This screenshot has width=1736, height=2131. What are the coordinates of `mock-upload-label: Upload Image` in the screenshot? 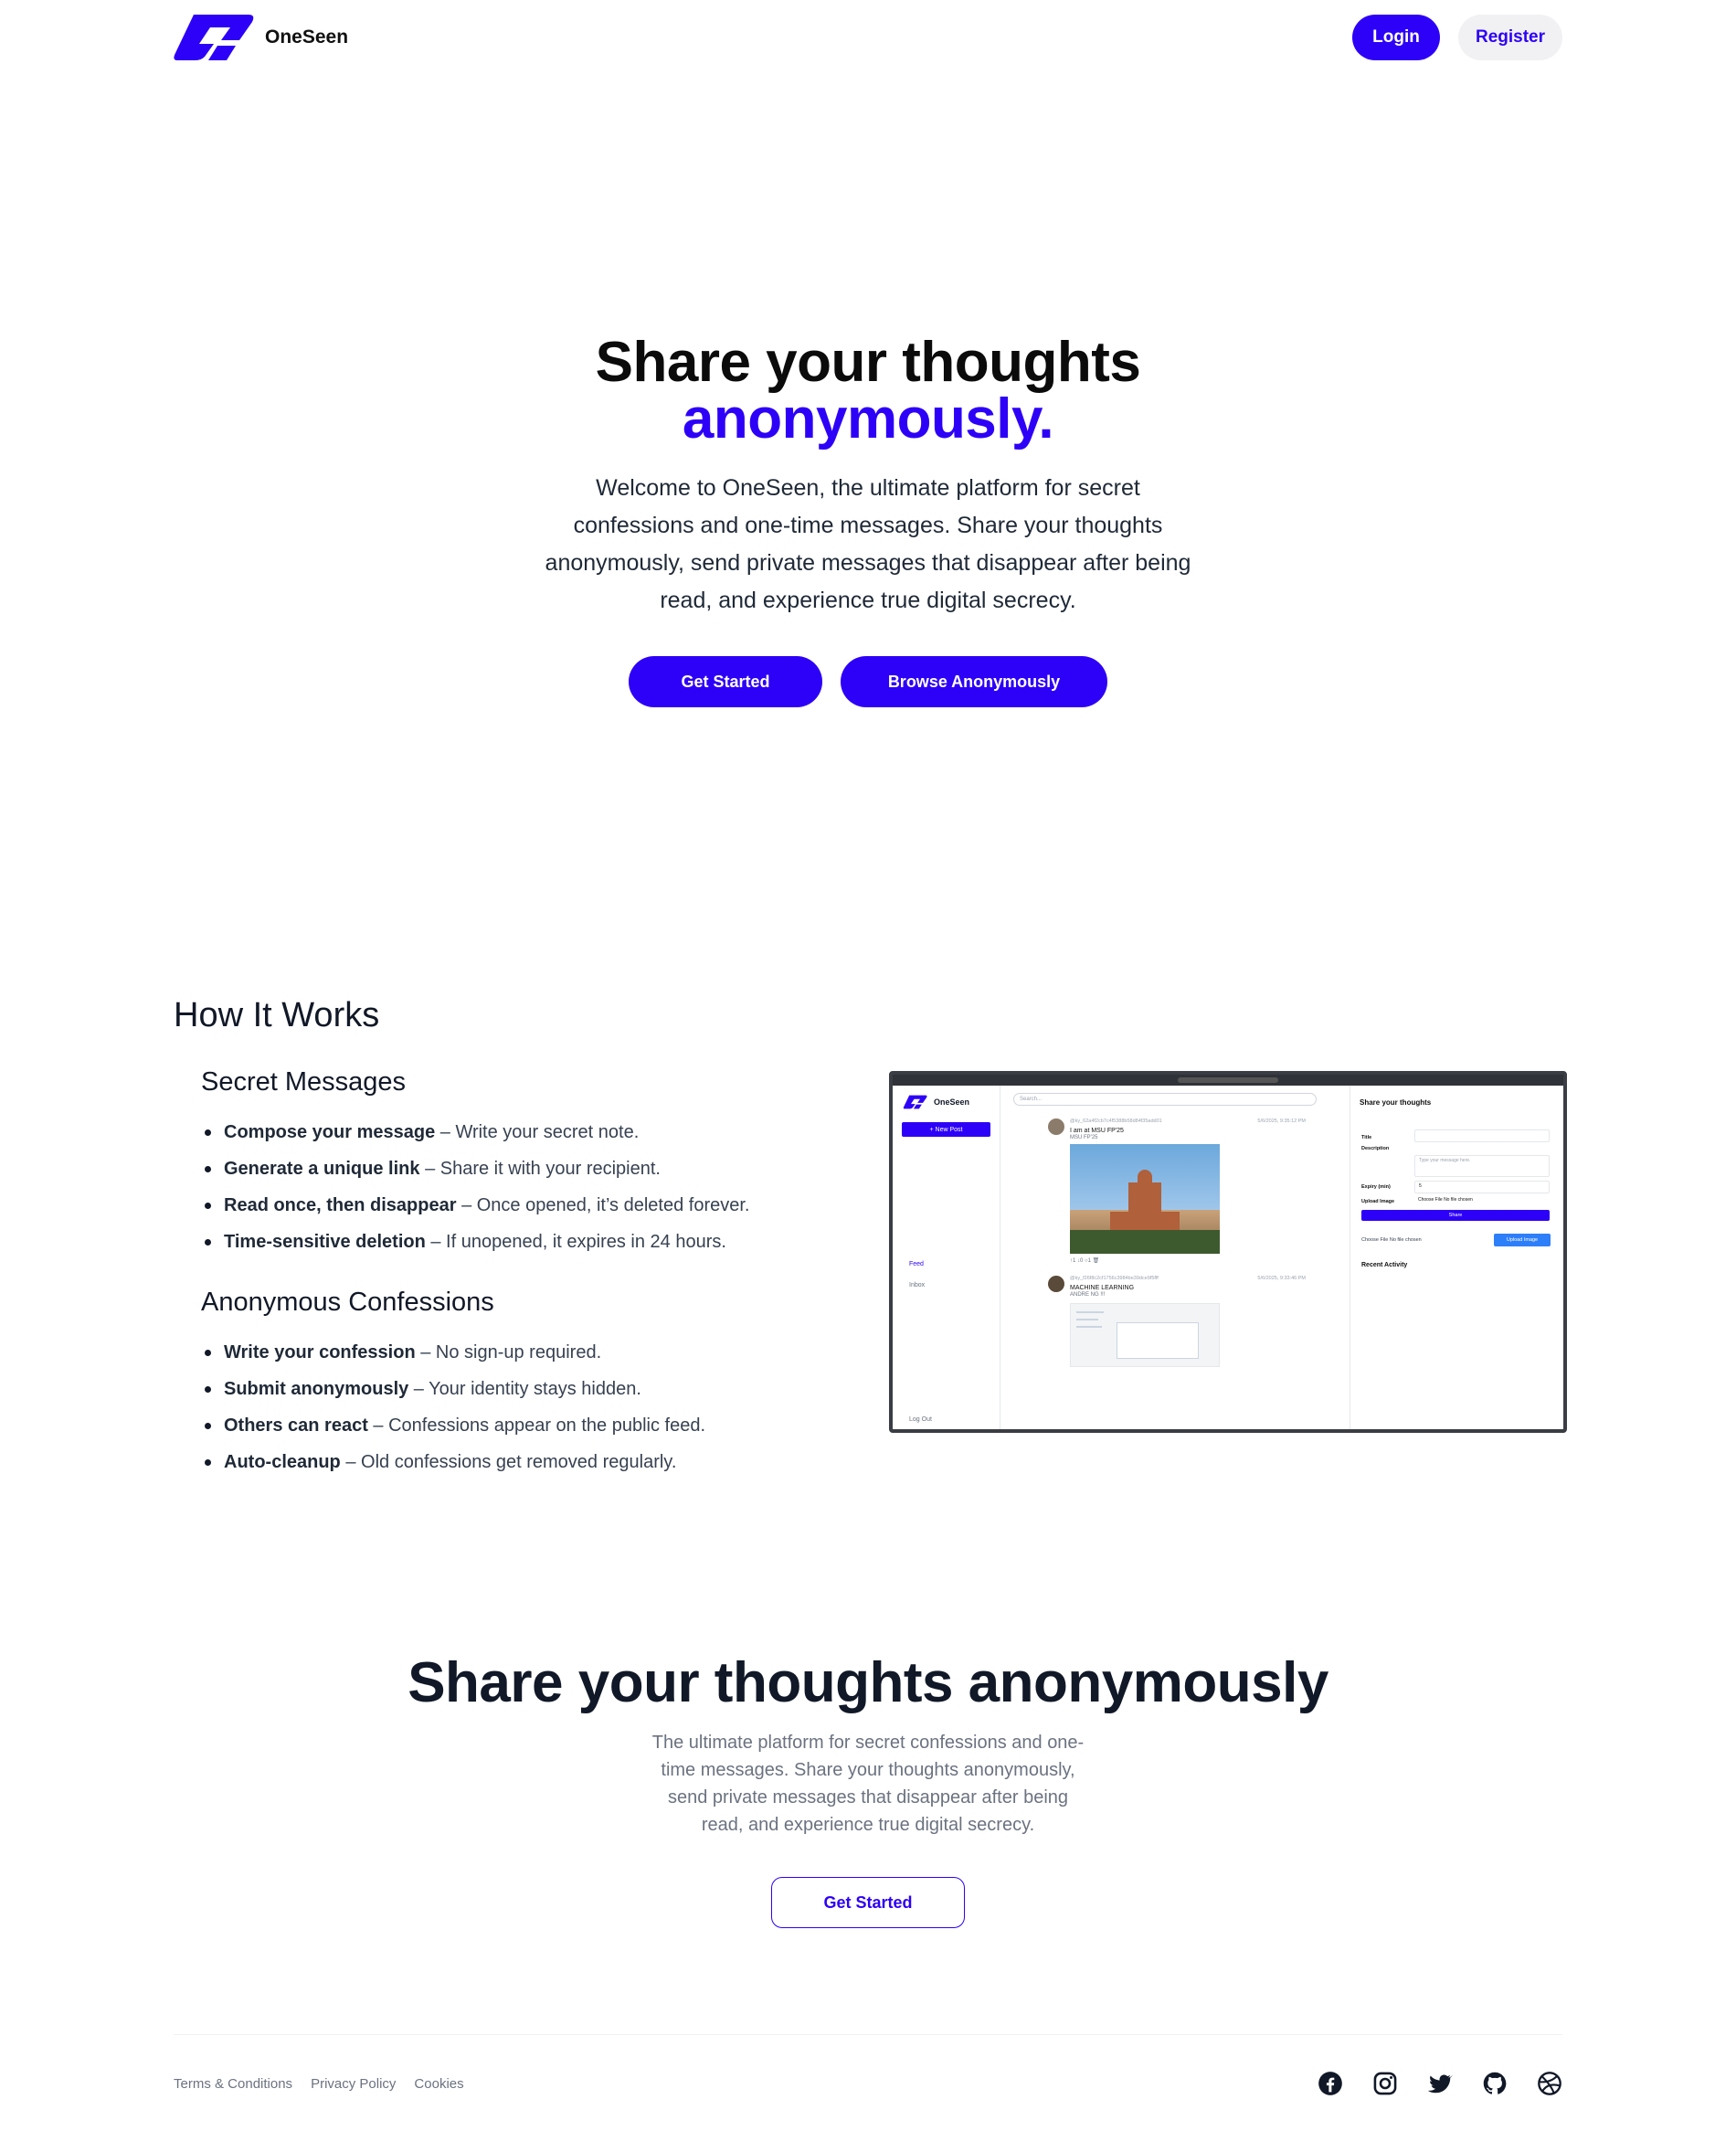 It's located at (1378, 1201).